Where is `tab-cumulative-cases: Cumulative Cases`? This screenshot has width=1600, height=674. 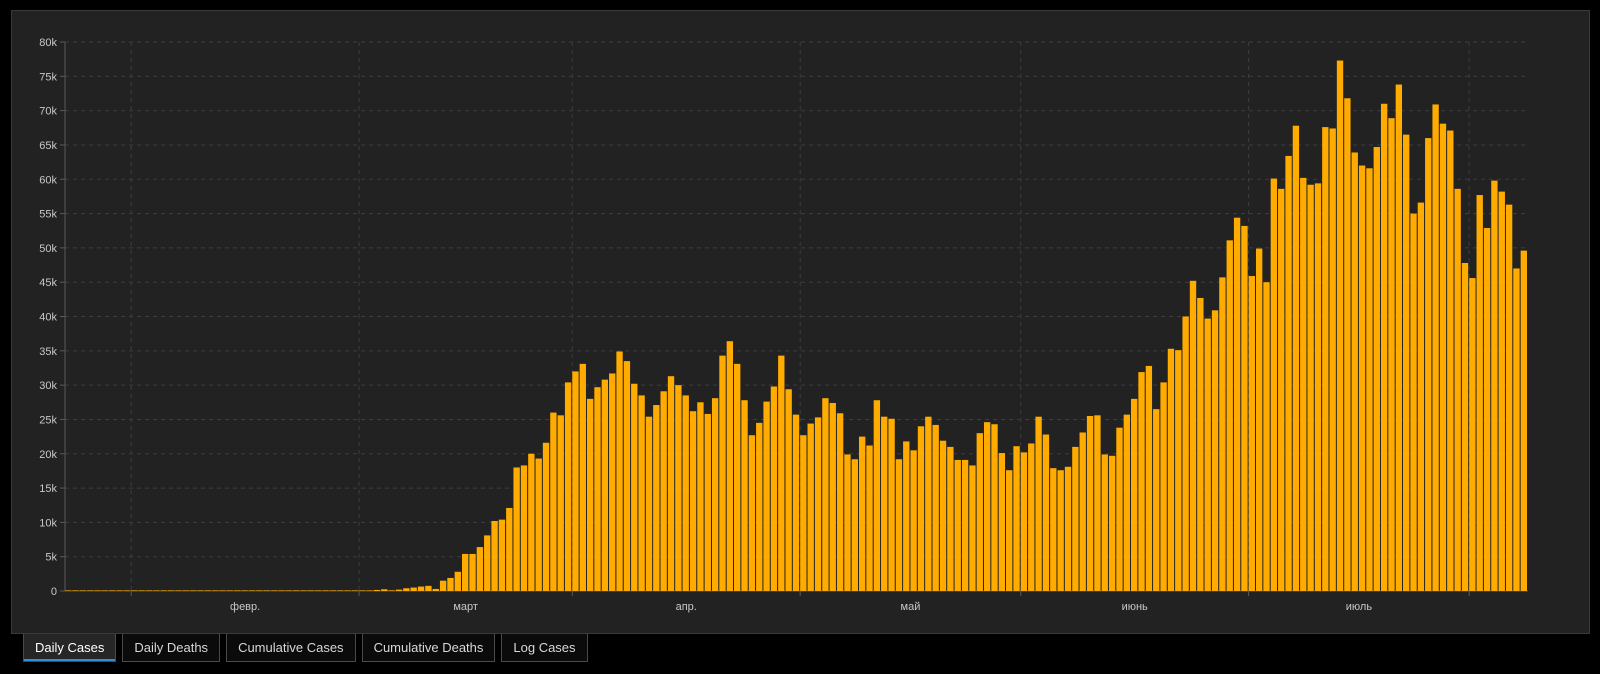
tab-cumulative-cases: Cumulative Cases is located at coordinates (291, 648).